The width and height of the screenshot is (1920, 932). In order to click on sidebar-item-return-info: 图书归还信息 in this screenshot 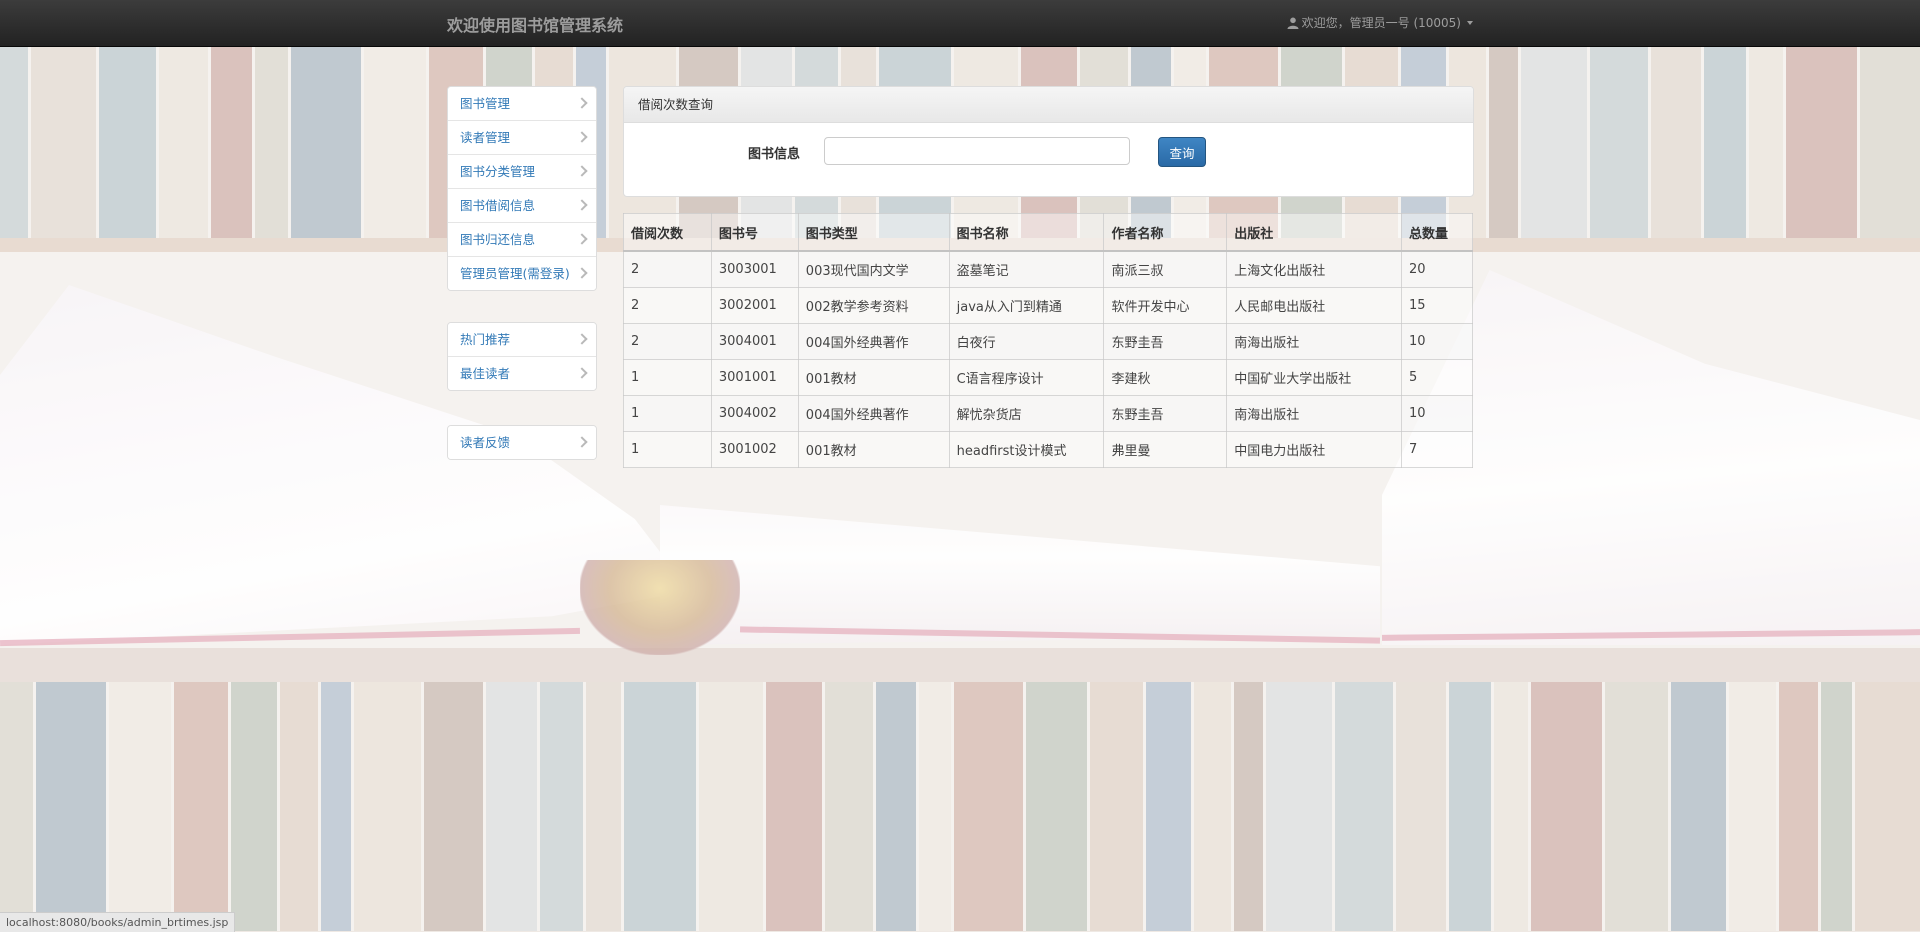, I will do `click(522, 240)`.